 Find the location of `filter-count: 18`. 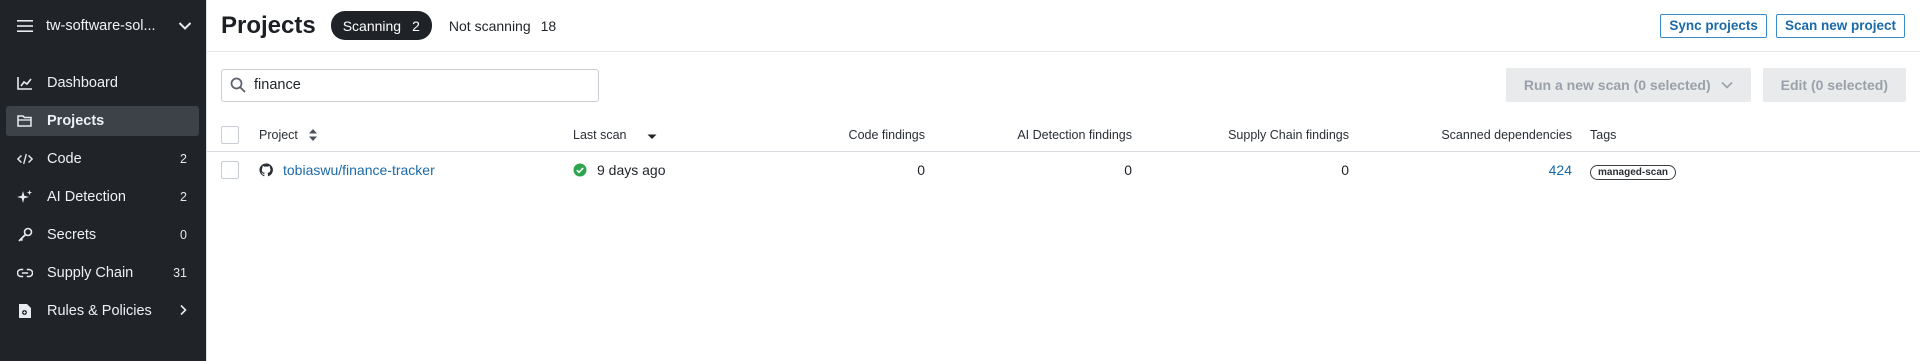

filter-count: 18 is located at coordinates (548, 25).